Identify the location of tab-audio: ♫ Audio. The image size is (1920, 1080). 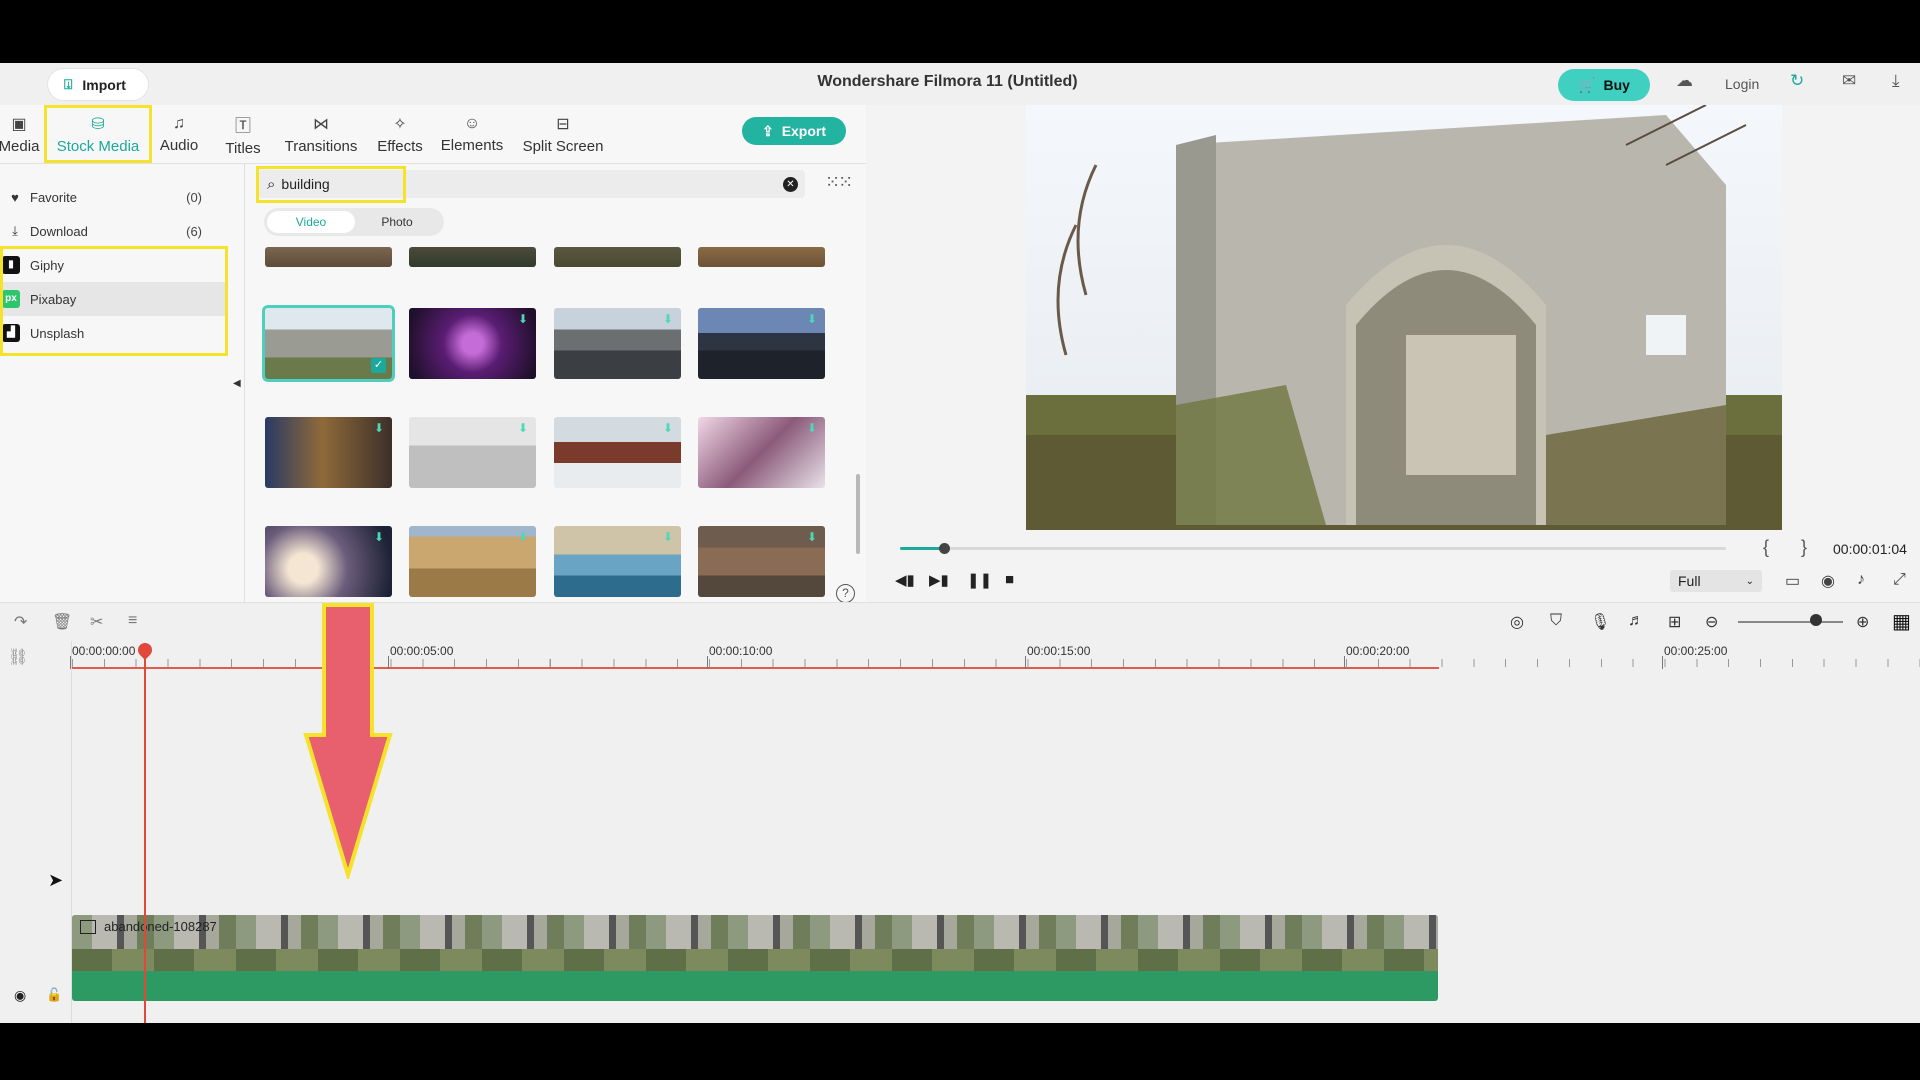
(179, 134).